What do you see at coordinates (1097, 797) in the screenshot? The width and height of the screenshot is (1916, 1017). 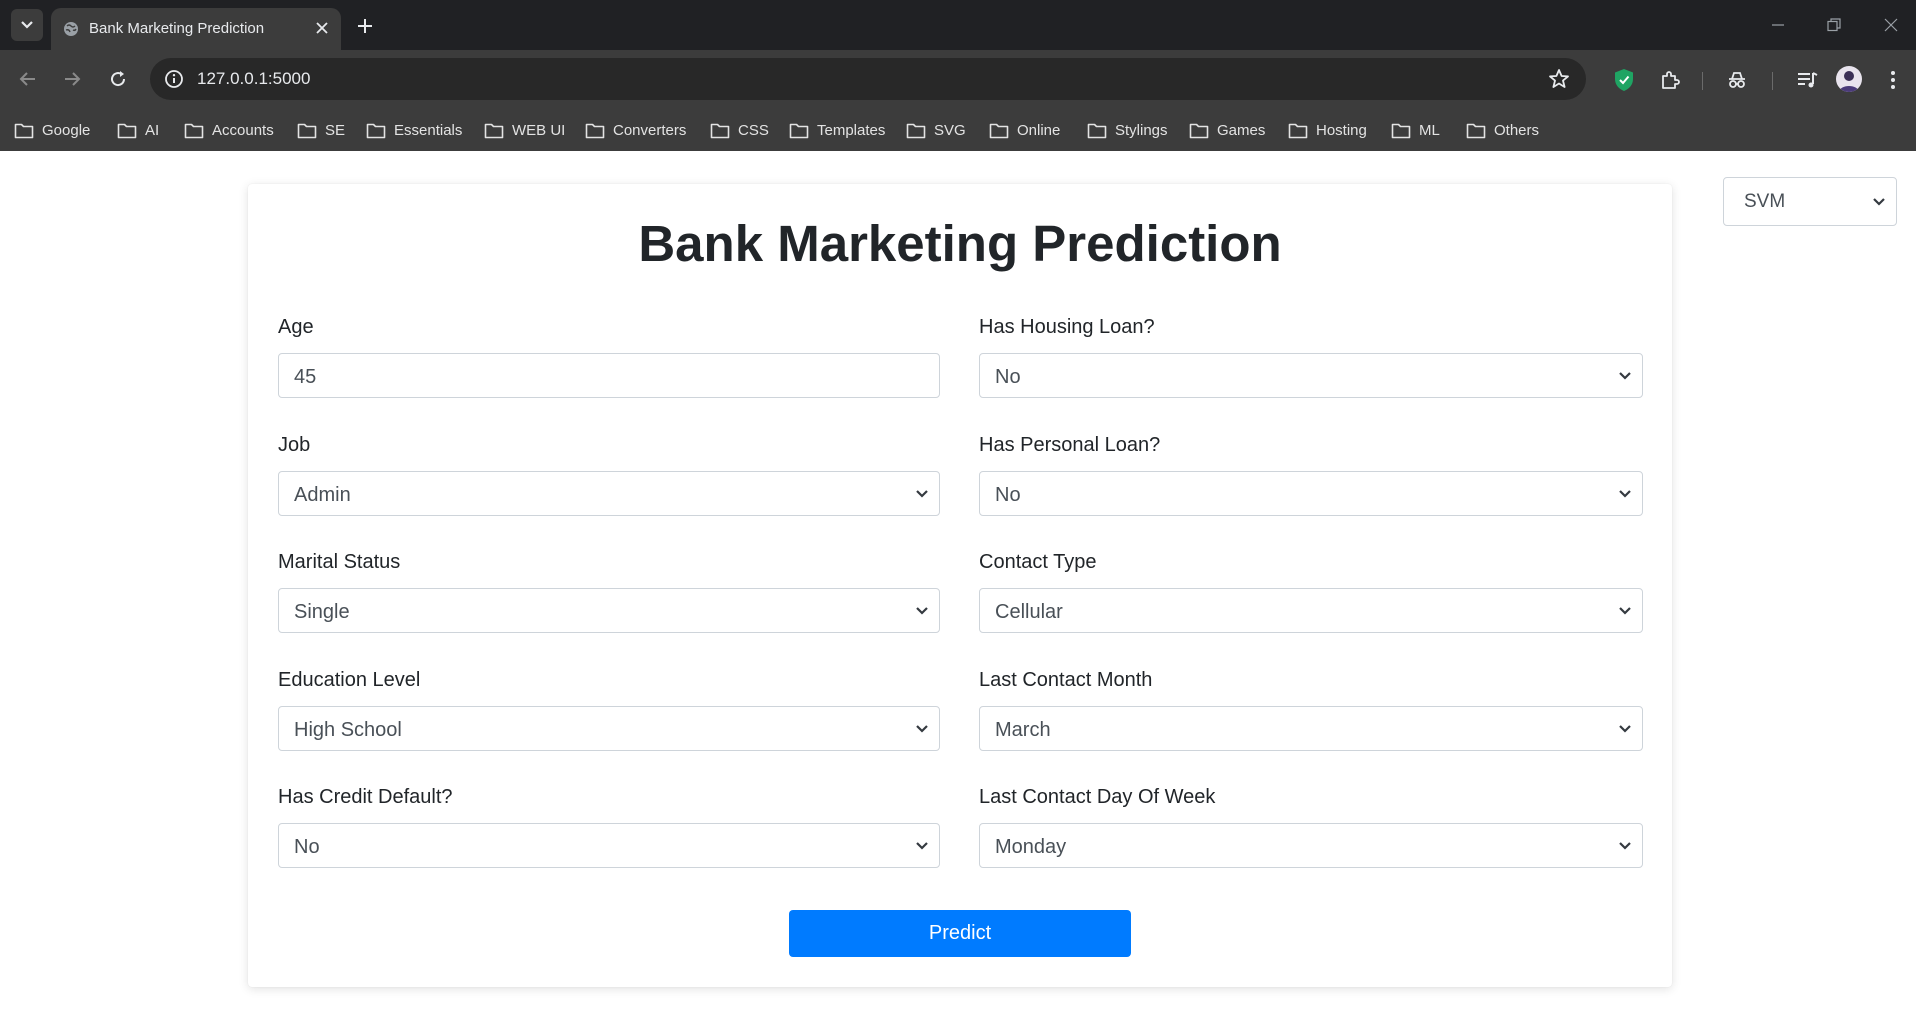 I see `last-contact-day-label: Last Contact Day Of Week` at bounding box center [1097, 797].